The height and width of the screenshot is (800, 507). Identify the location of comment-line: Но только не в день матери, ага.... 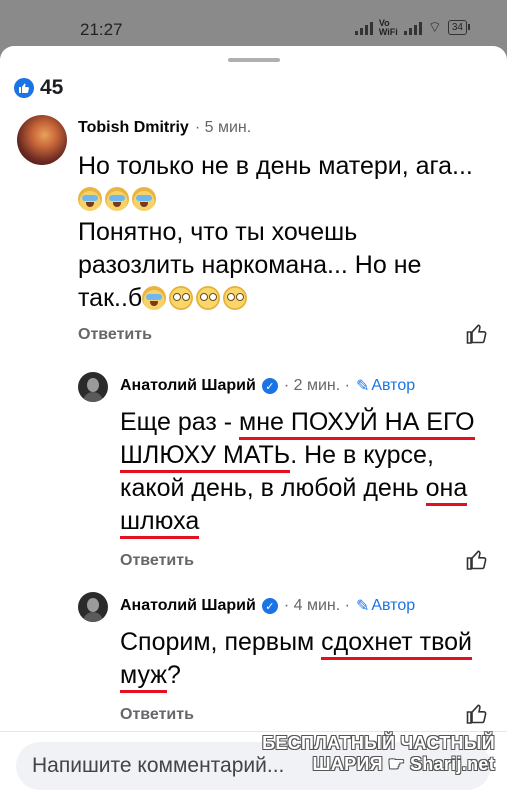
(275, 166).